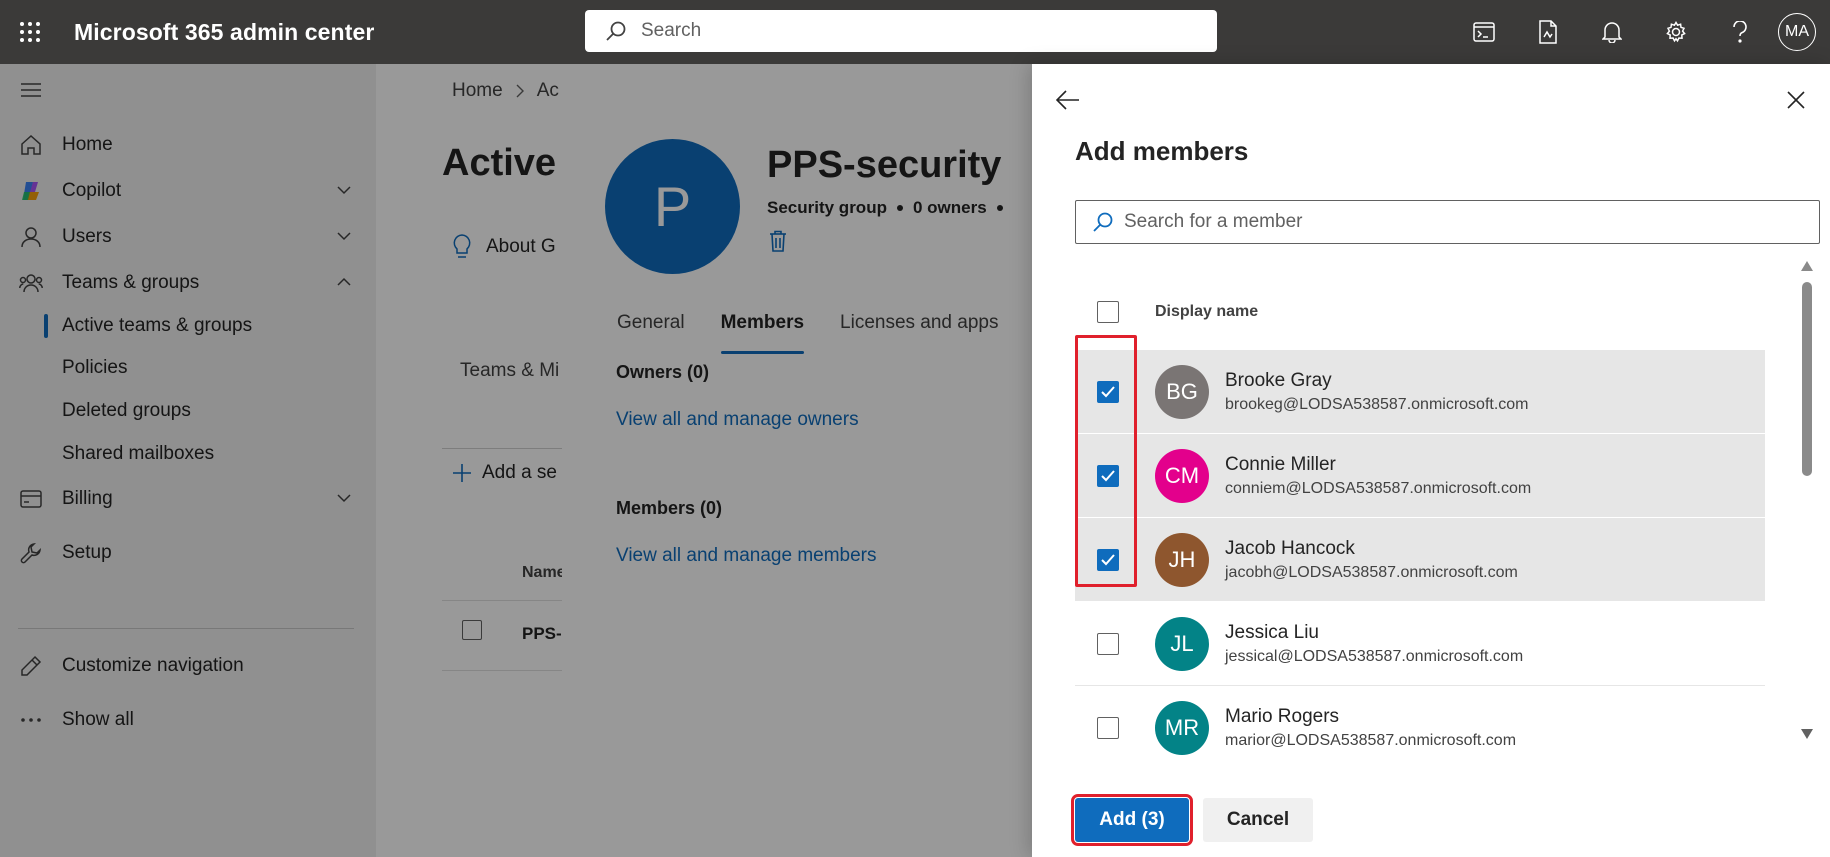  I want to click on member-avatar: MR, so click(1182, 728).